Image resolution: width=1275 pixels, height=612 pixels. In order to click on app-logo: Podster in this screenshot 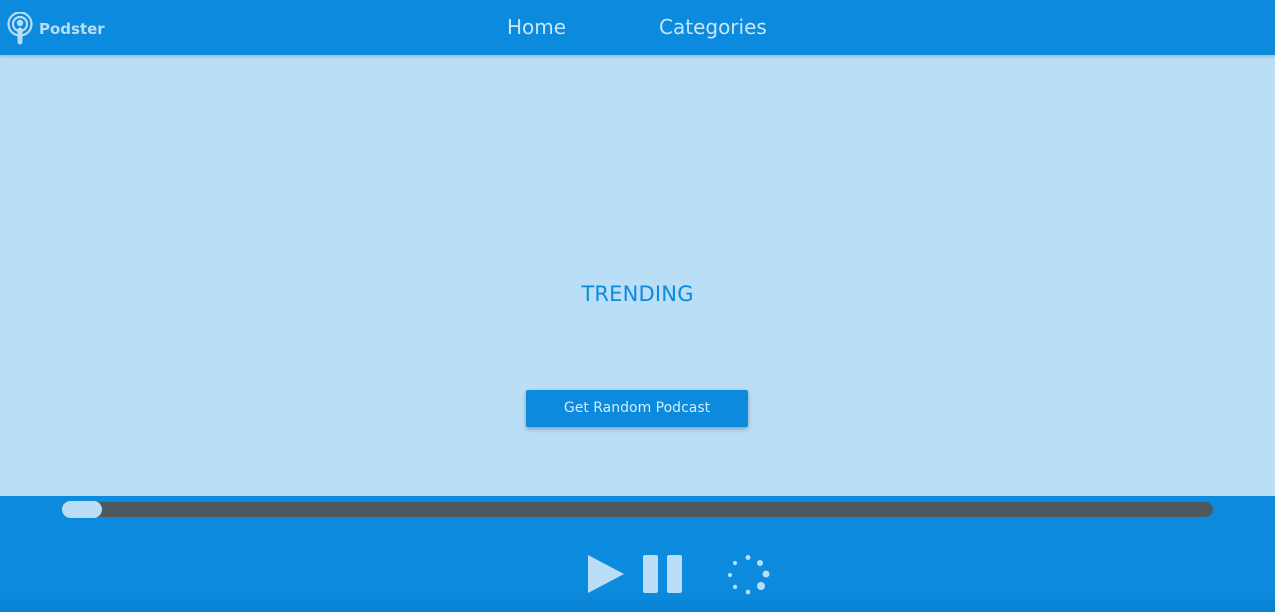, I will do `click(55, 29)`.